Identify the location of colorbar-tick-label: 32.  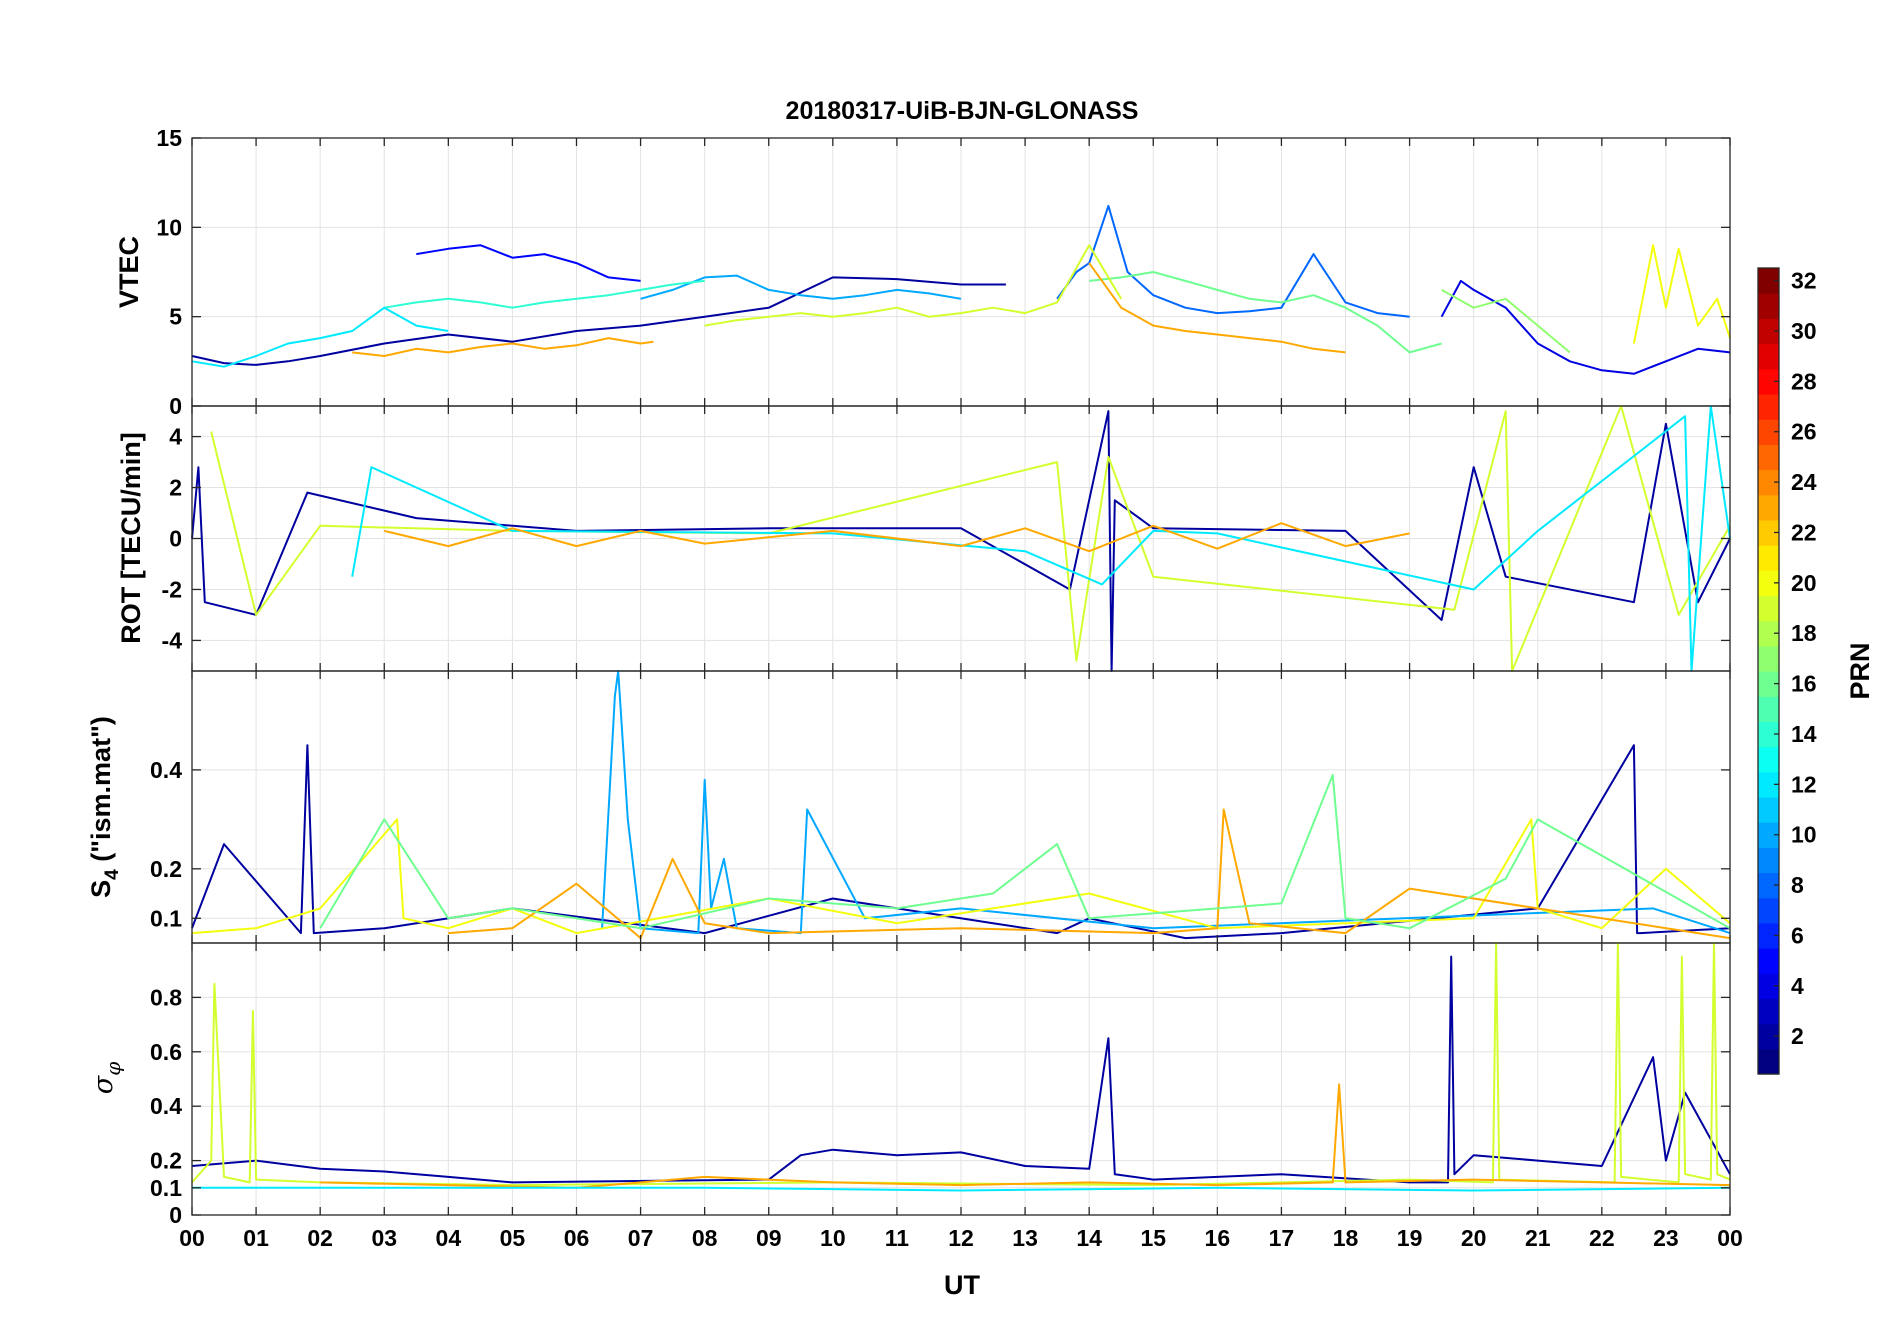
(1804, 281).